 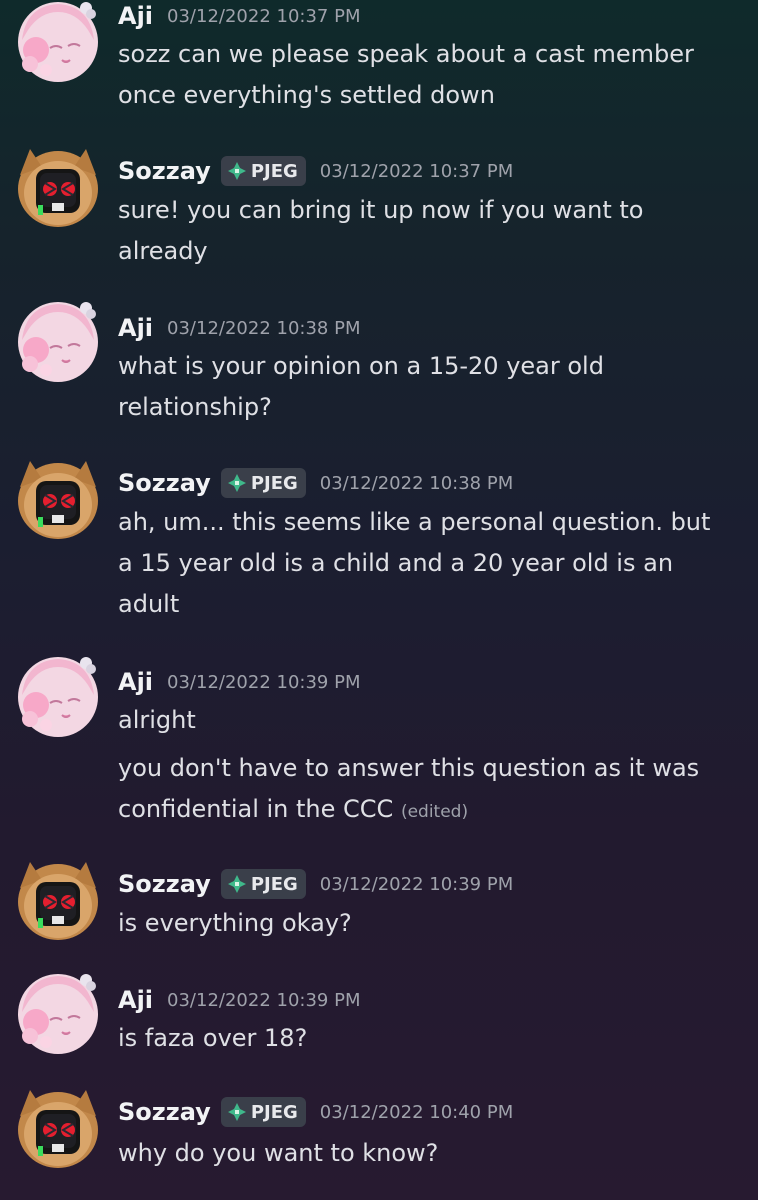 I want to click on message-content: is faza over 18?, so click(x=428, y=1038).